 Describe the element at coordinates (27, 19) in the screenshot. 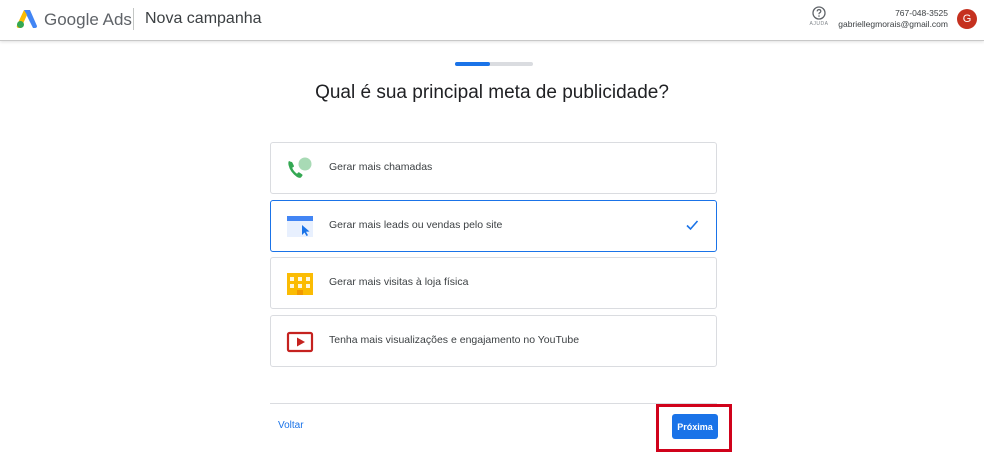

I see `google-ads-logo-icon` at that location.